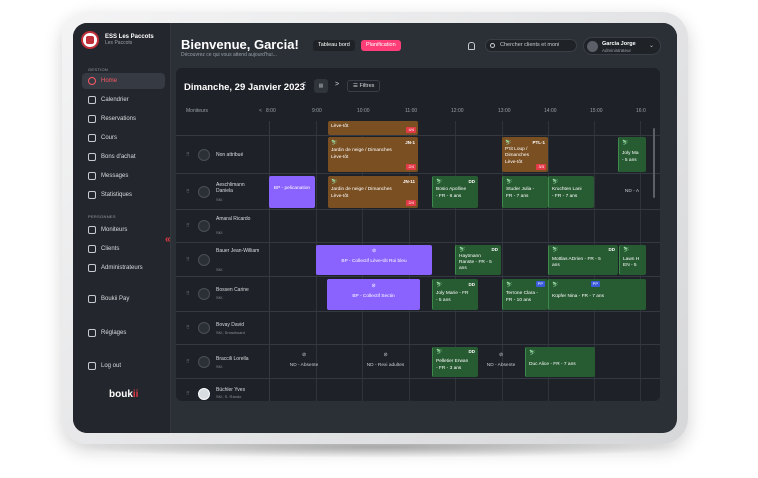  What do you see at coordinates (583, 260) in the screenshot?
I see `booking-card: ⛷ DD Mottlas ADrien - FR - 5 ans` at bounding box center [583, 260].